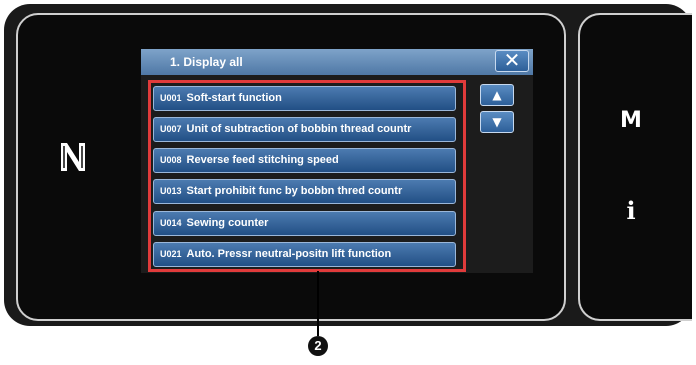 The width and height of the screenshot is (696, 365). What do you see at coordinates (171, 254) in the screenshot?
I see `item-code: U021` at bounding box center [171, 254].